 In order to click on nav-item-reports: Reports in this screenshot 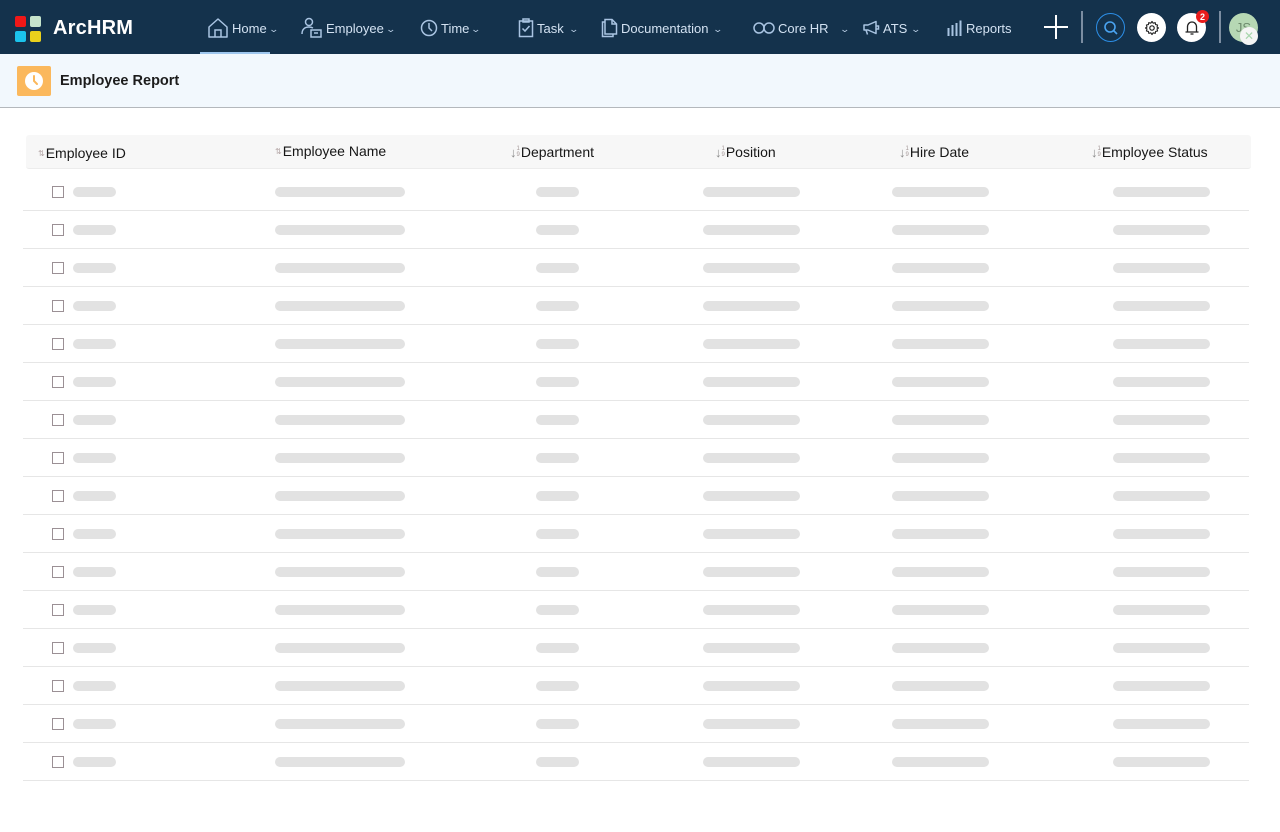, I will do `click(979, 28)`.